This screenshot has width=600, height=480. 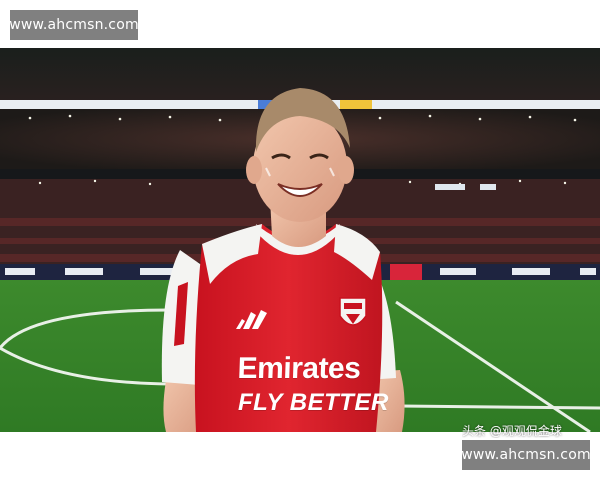 What do you see at coordinates (74, 25) in the screenshot?
I see `site-watermark-top: www.ahcmsn.com` at bounding box center [74, 25].